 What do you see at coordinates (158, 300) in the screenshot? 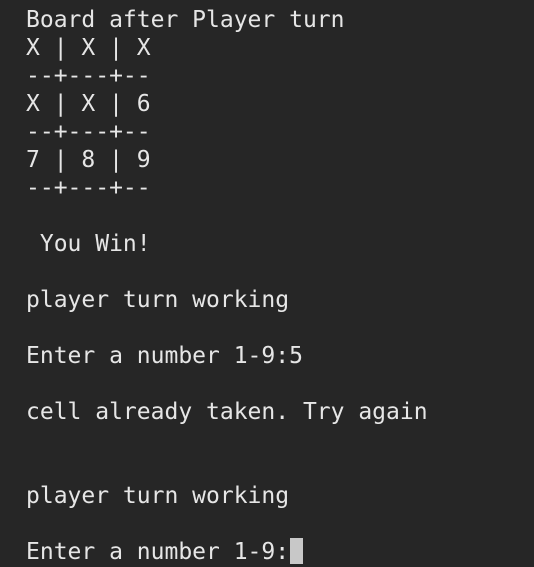
I see `player-turn-status-1: player turn working` at bounding box center [158, 300].